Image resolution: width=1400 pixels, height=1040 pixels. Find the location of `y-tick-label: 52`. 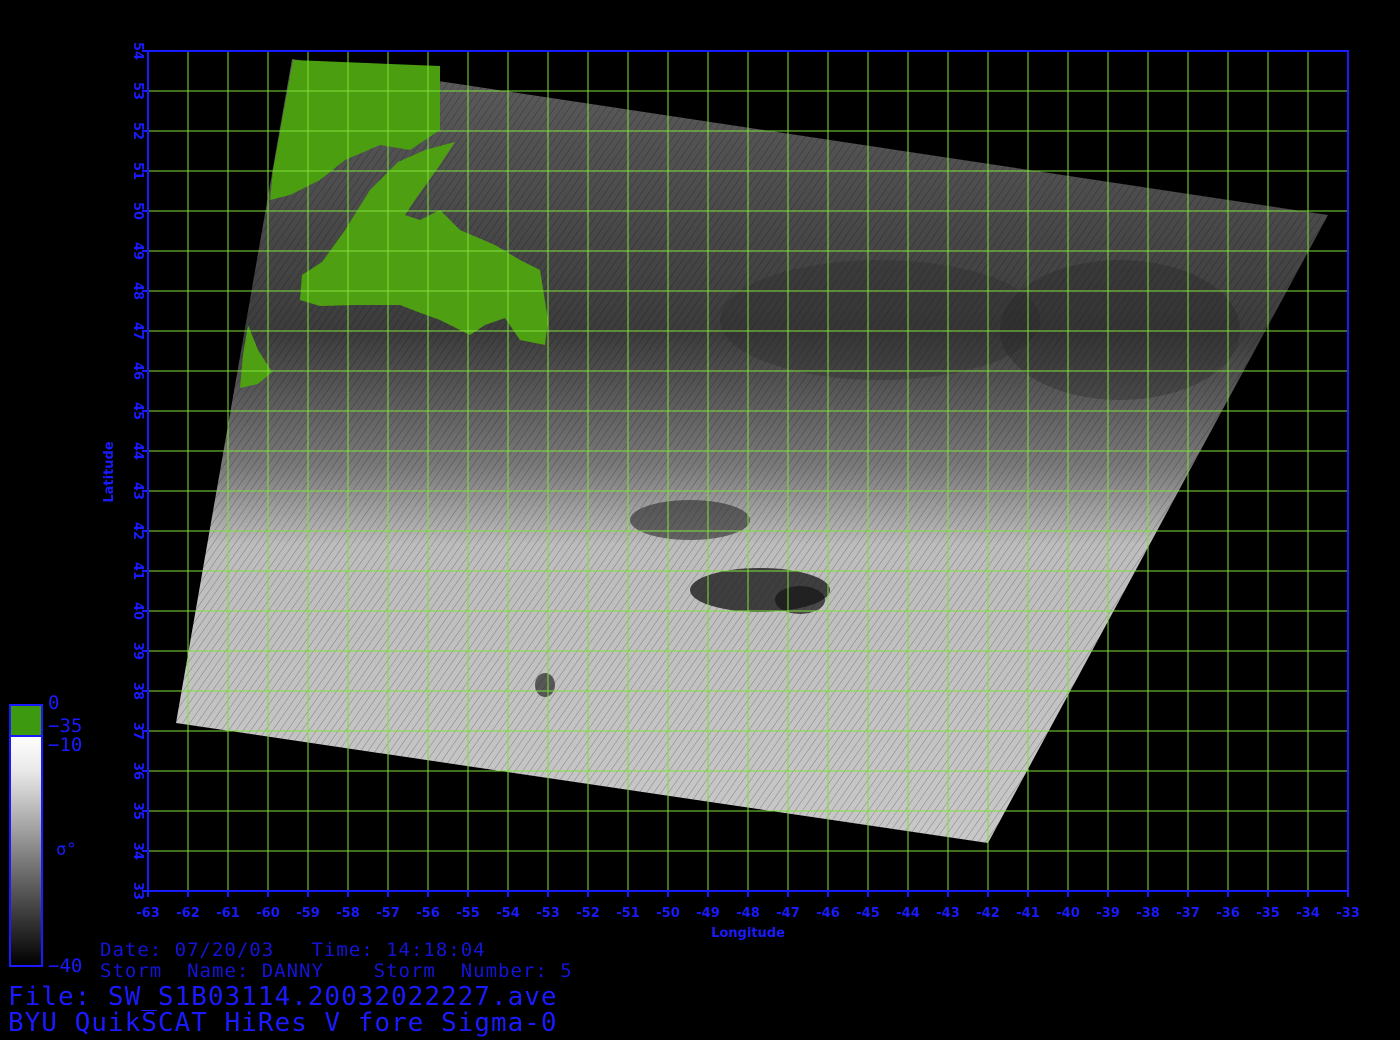

y-tick-label: 52 is located at coordinates (137, 131).